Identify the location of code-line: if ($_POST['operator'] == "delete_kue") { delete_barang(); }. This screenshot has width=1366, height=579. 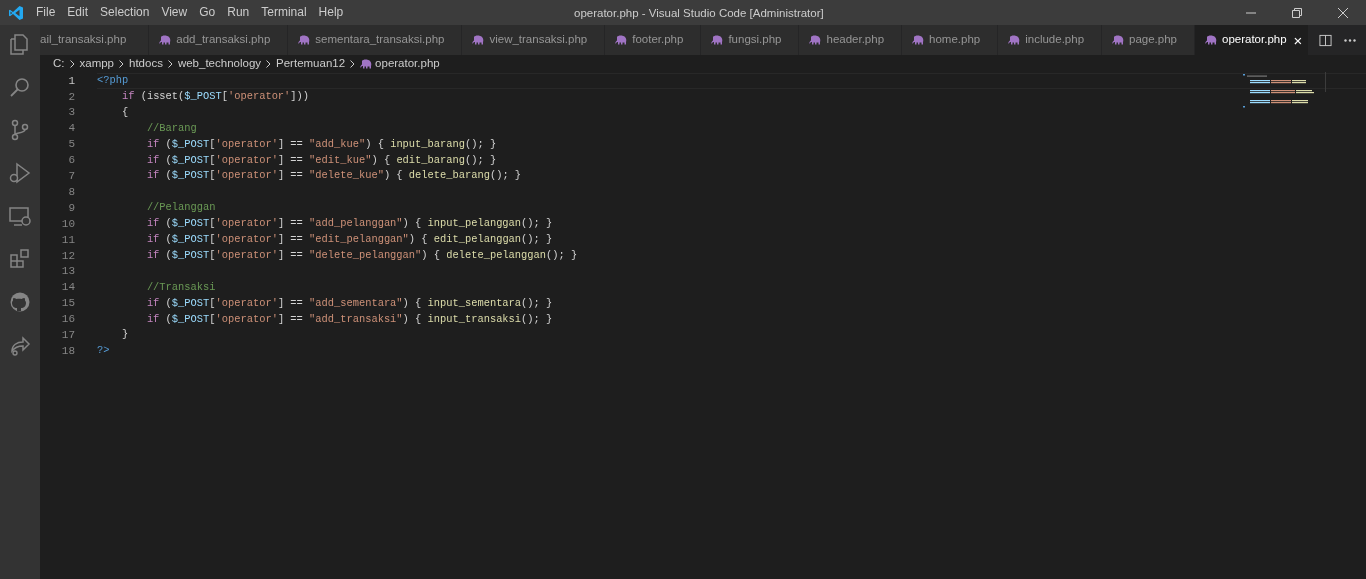
(334, 176).